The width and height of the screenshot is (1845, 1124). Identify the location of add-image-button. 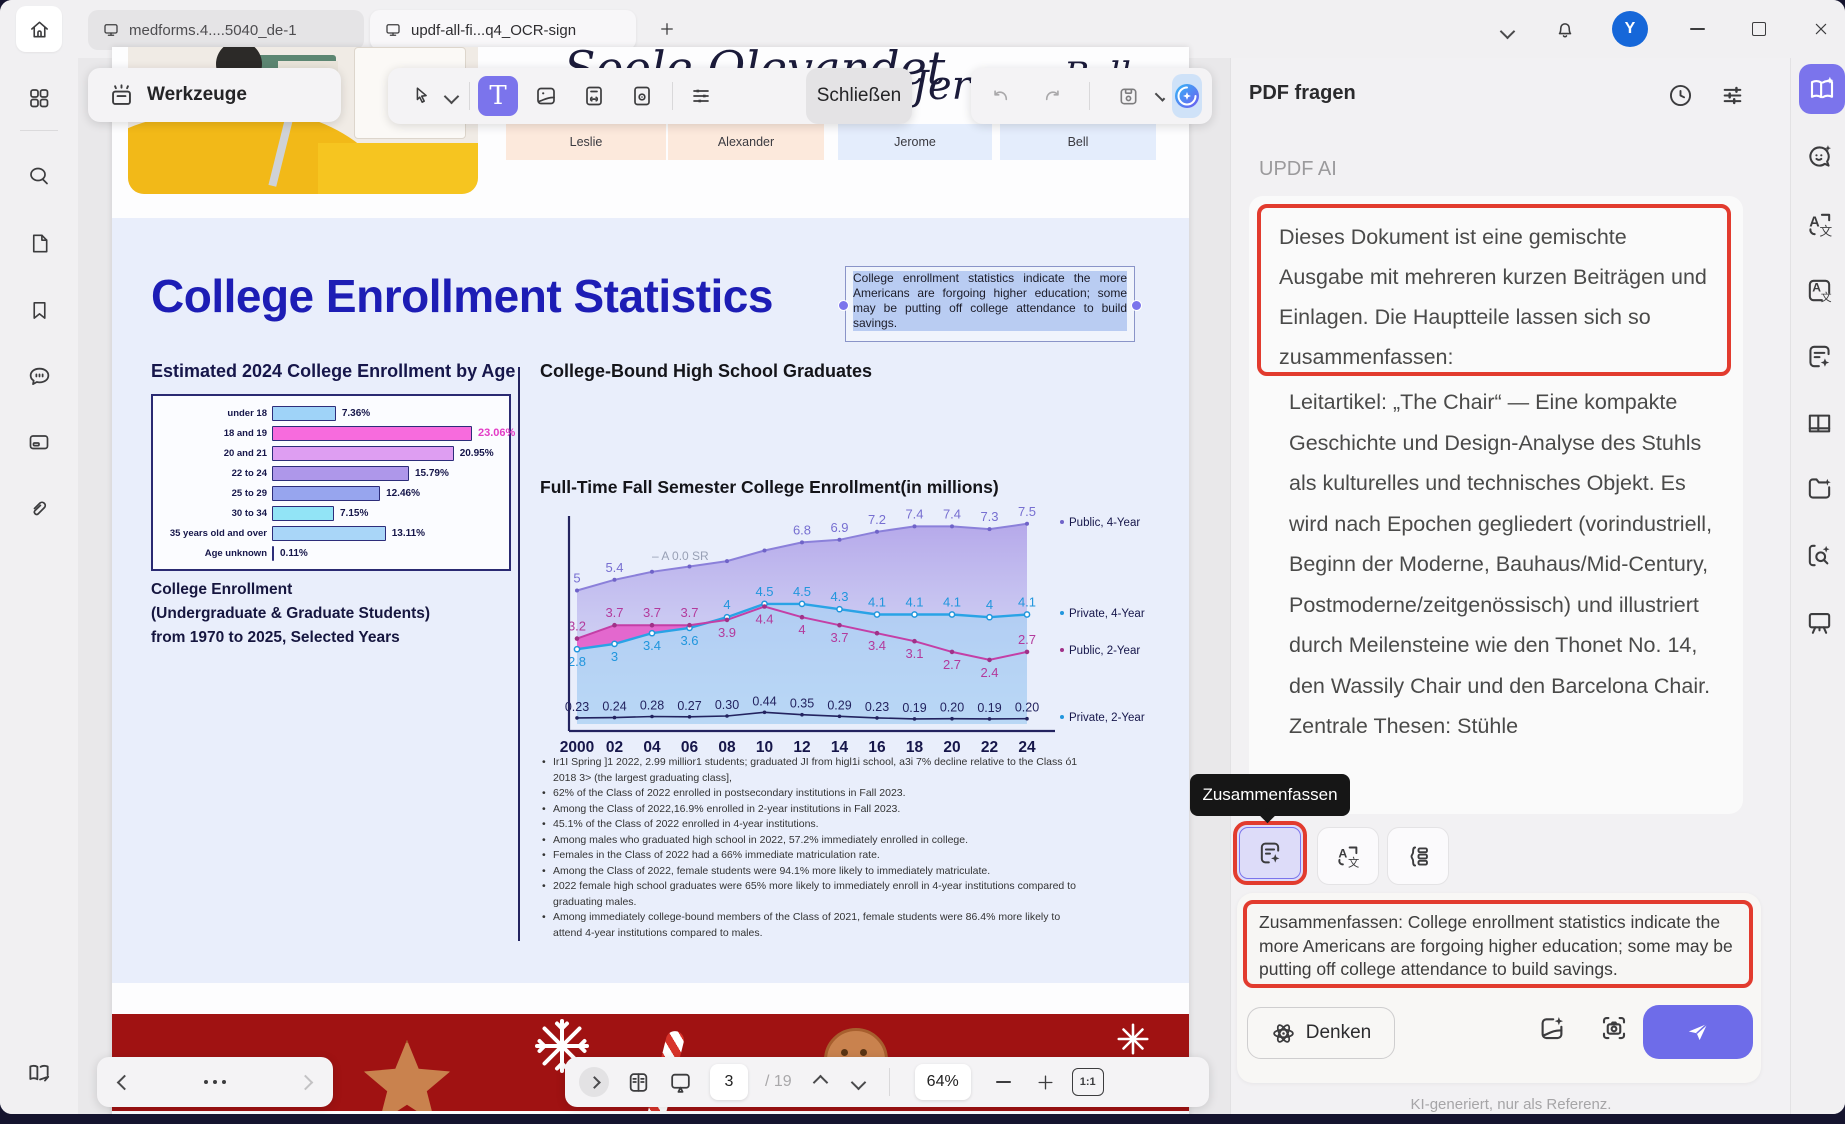
(1552, 1028).